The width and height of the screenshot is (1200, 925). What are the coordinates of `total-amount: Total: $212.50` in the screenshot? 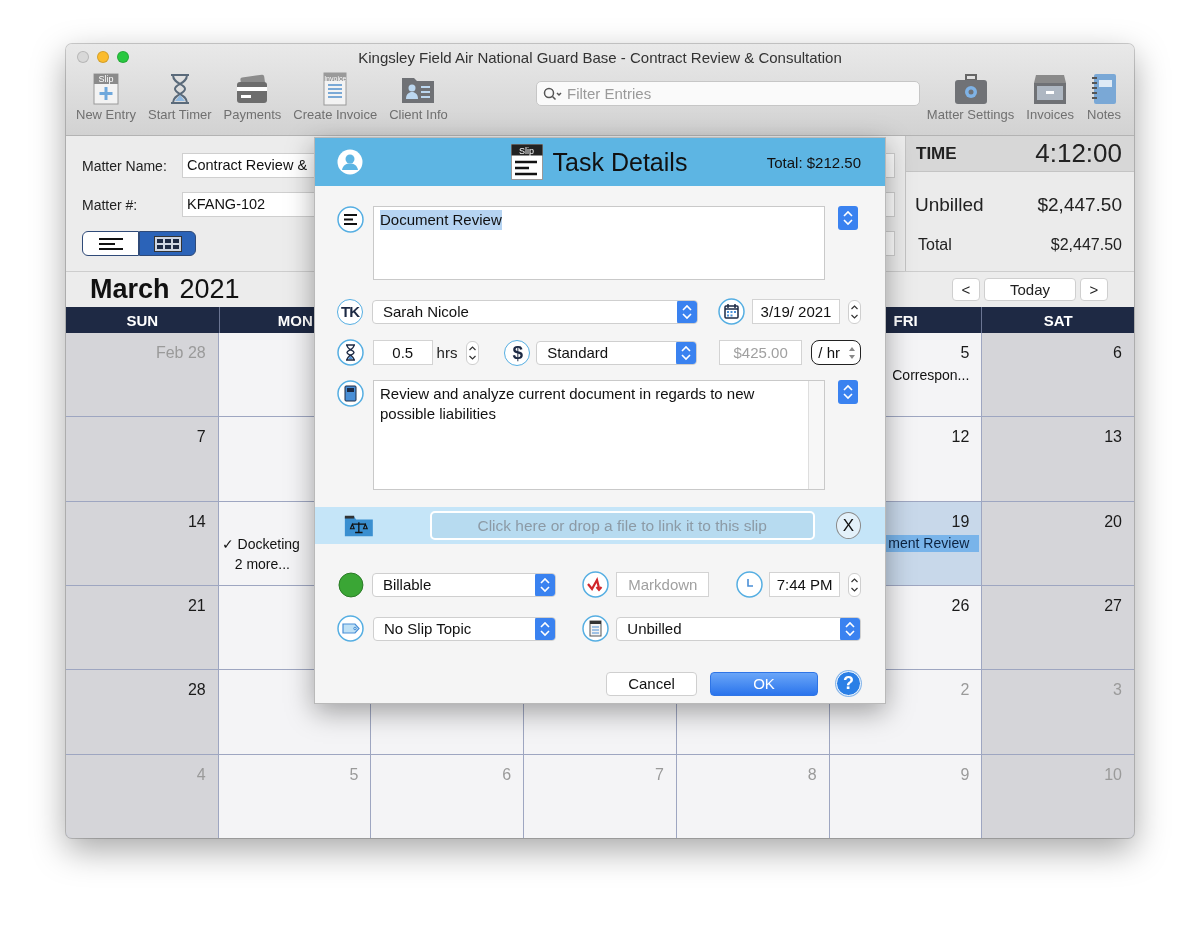 It's located at (813, 162).